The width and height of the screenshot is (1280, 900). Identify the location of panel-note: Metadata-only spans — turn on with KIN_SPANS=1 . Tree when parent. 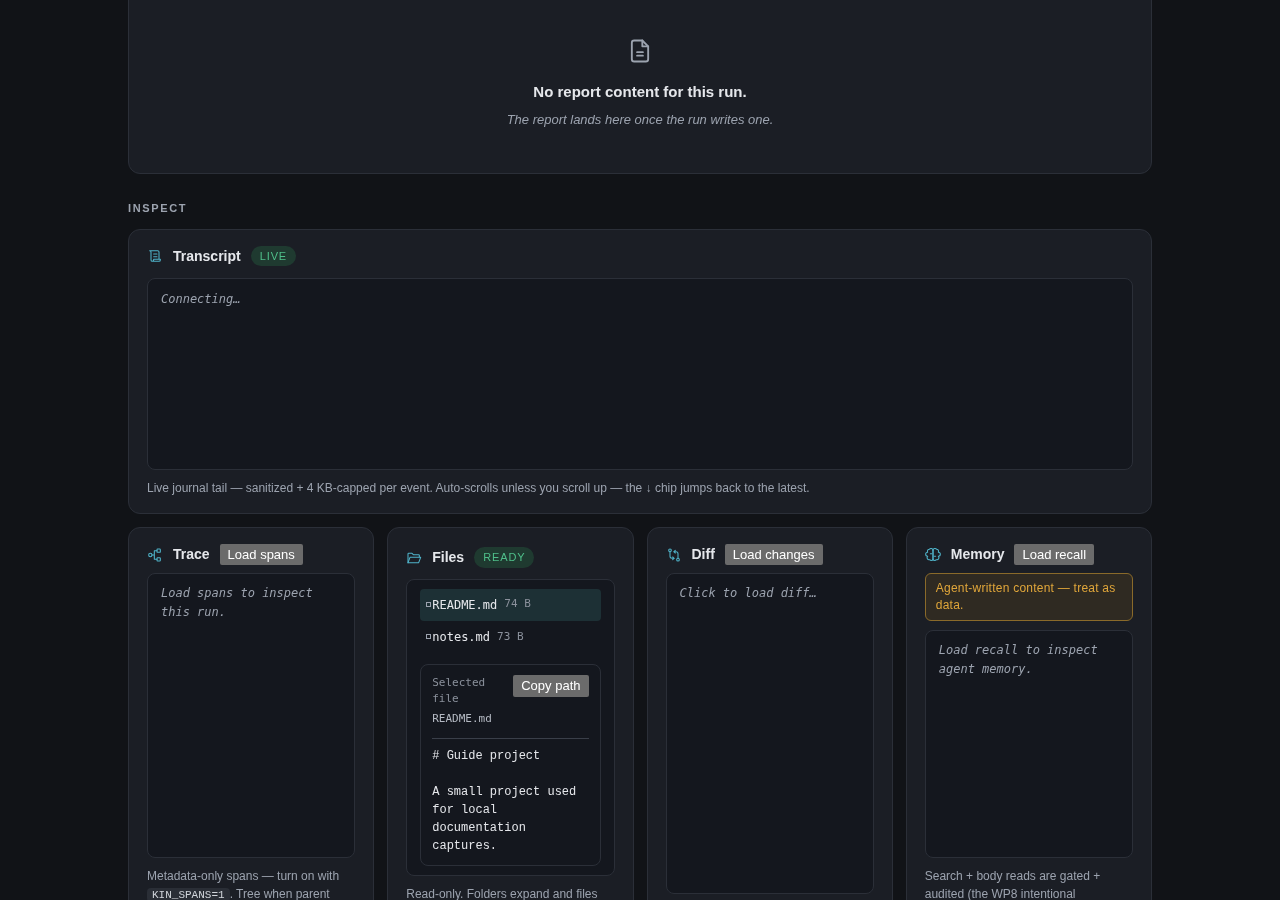
(244, 883).